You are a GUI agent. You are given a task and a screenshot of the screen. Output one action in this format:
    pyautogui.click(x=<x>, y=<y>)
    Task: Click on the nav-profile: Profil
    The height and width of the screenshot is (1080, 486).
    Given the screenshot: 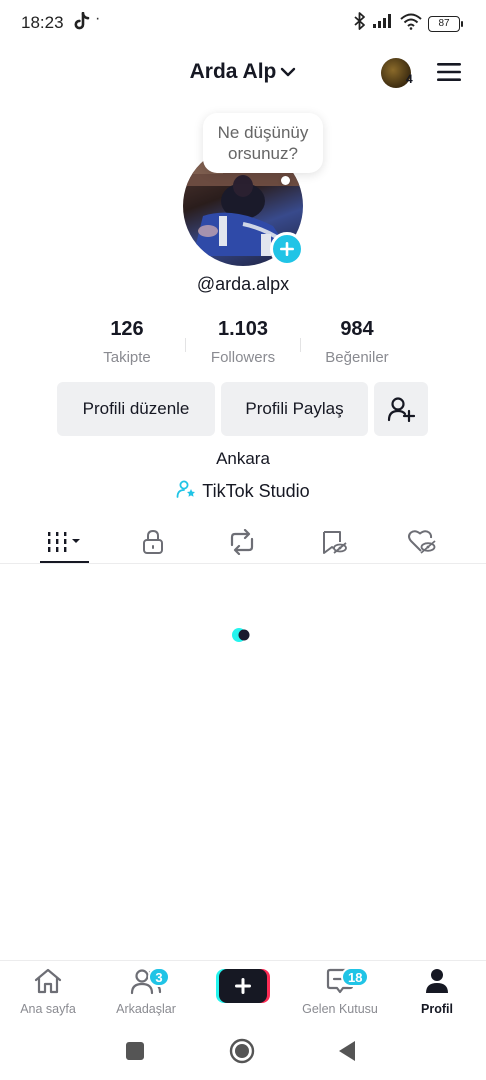 What is the action you would take?
    pyautogui.click(x=437, y=991)
    